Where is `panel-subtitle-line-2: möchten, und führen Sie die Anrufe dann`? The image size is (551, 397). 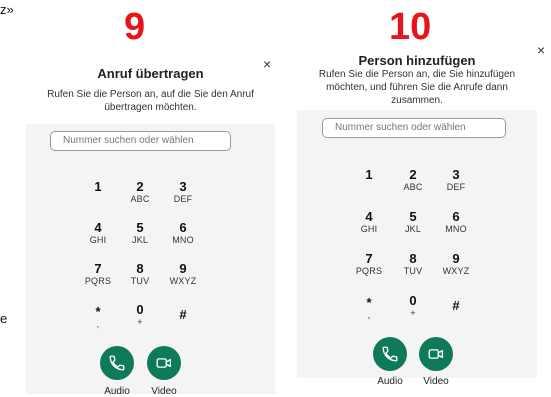 panel-subtitle-line-2: möchten, und führen Sie die Anrufe dann is located at coordinates (417, 87).